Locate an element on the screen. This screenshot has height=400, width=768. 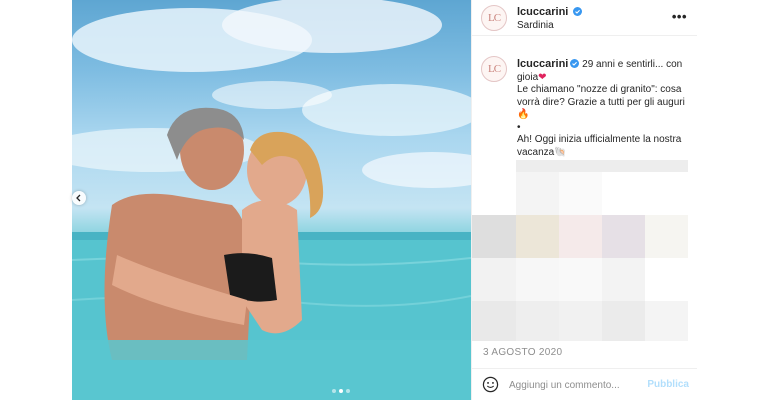
comment-bar: Pubblica is located at coordinates (584, 384).